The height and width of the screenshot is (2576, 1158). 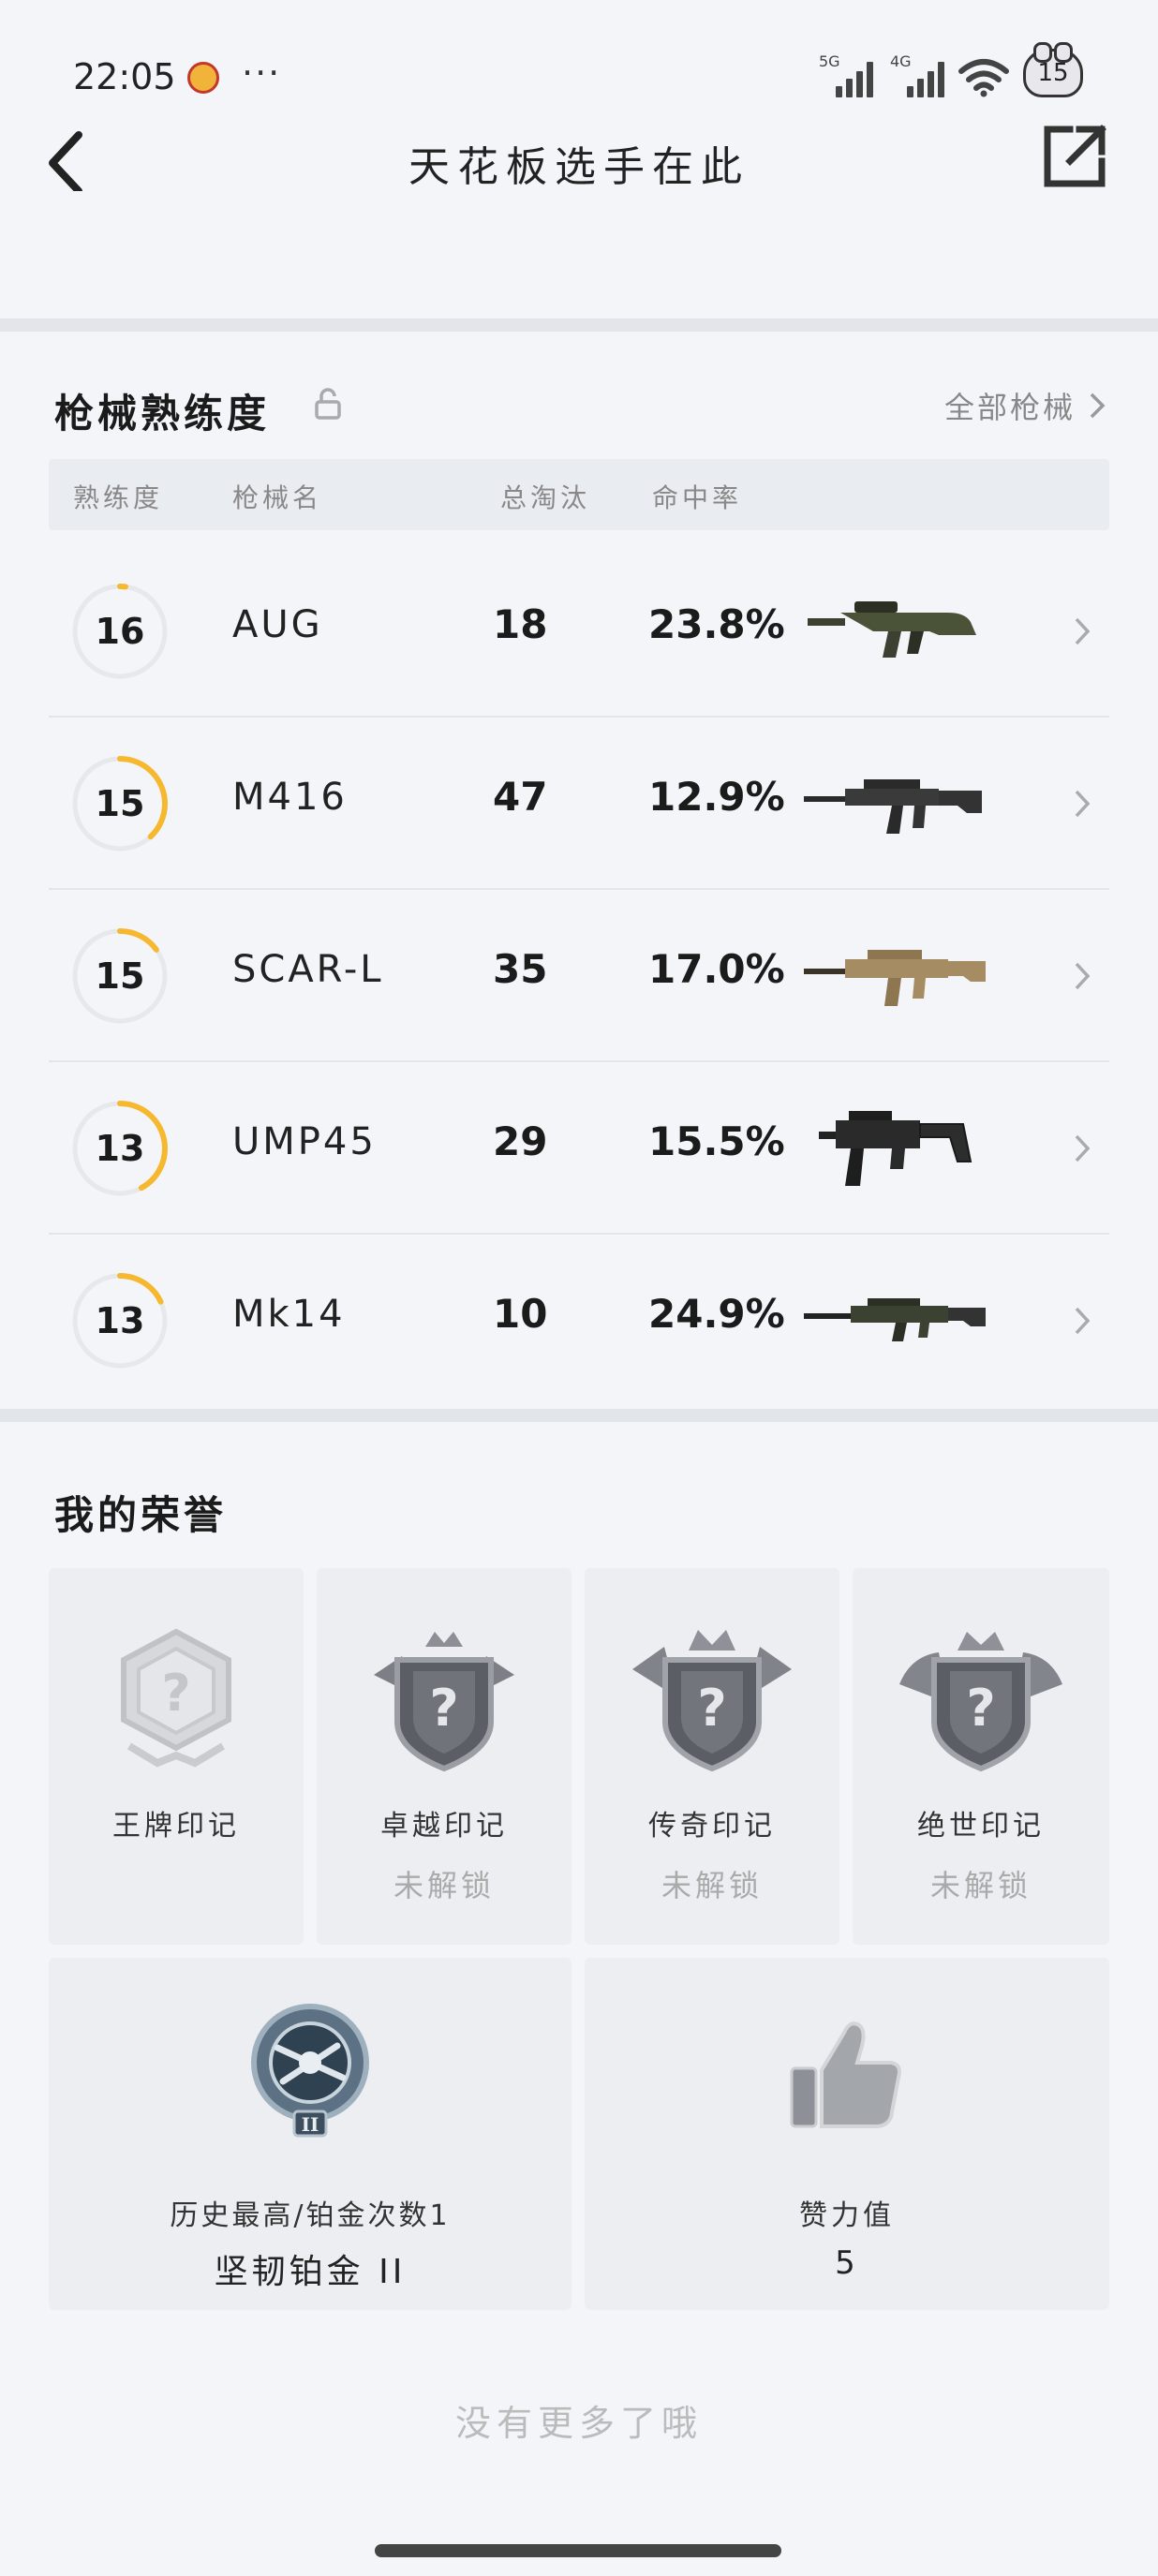 I want to click on weapon-total-kills: 35, so click(x=520, y=969).